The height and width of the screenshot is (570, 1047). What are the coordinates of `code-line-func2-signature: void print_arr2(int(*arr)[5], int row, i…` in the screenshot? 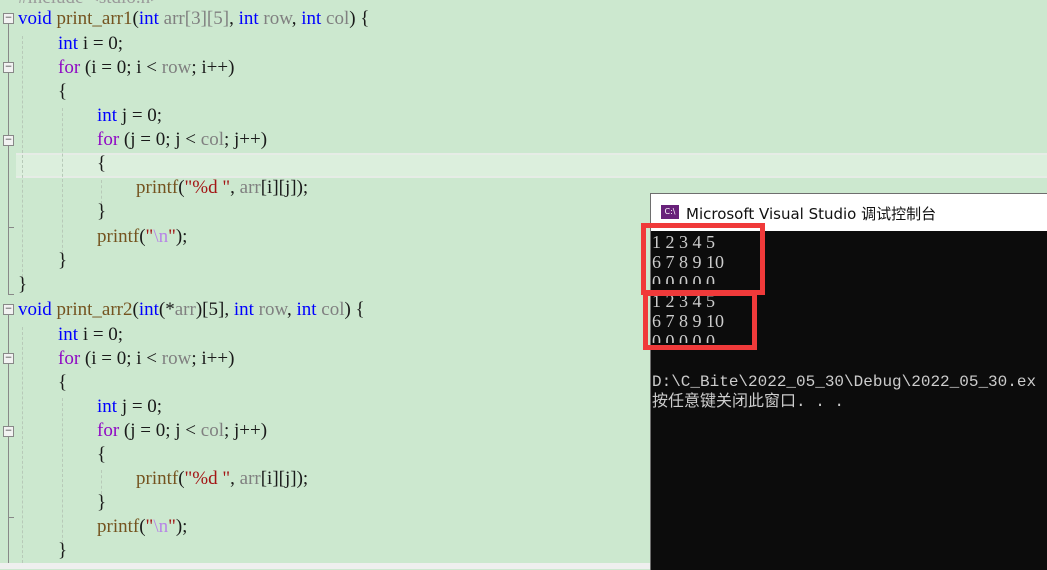 It's located at (191, 309).